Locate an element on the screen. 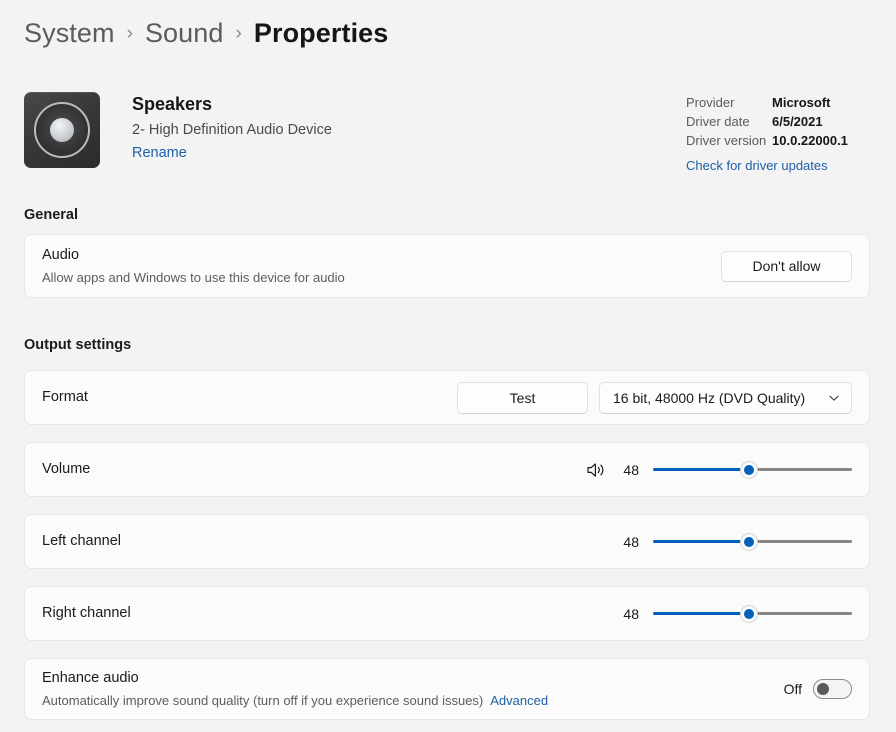 The height and width of the screenshot is (732, 896). left-channel-title: Left channel is located at coordinates (82, 541).